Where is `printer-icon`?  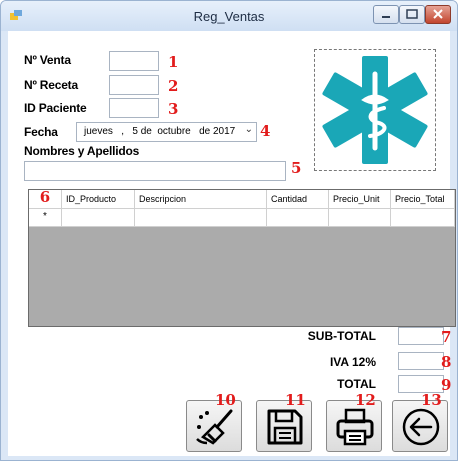
printer-icon is located at coordinates (355, 427).